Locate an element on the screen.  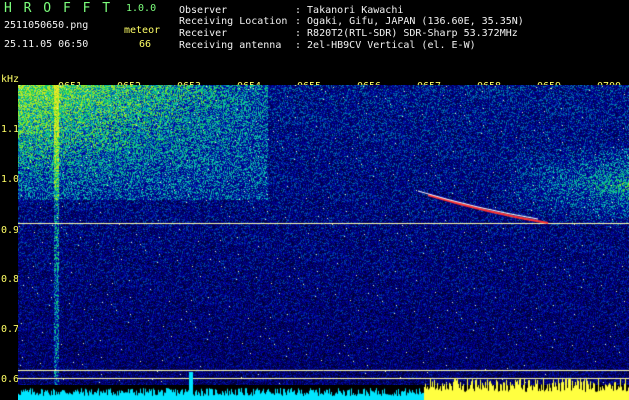
freq-tick: 1.1 is located at coordinates (10, 129).